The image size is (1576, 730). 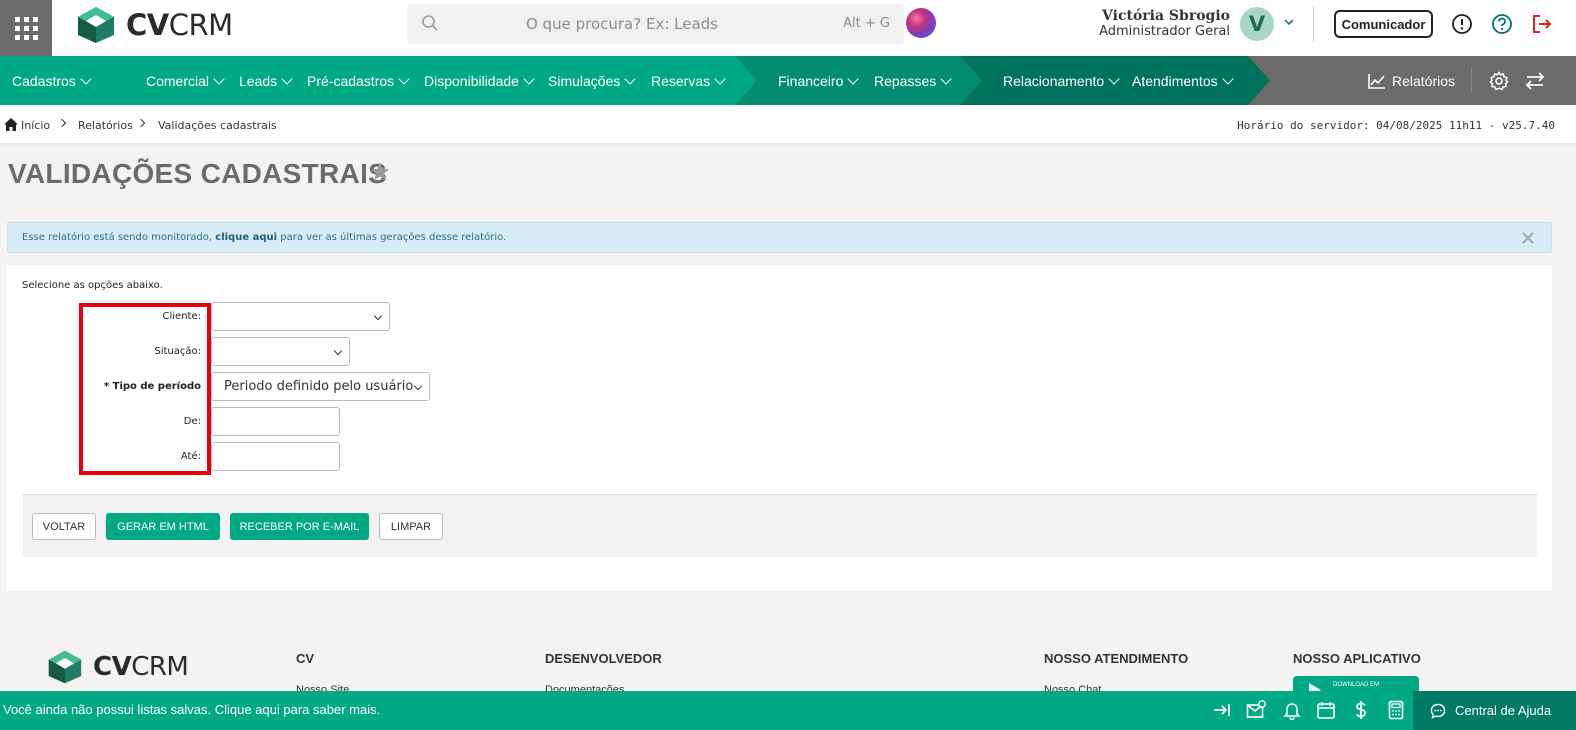 I want to click on footer-logo: CVCRM, so click(x=118, y=667).